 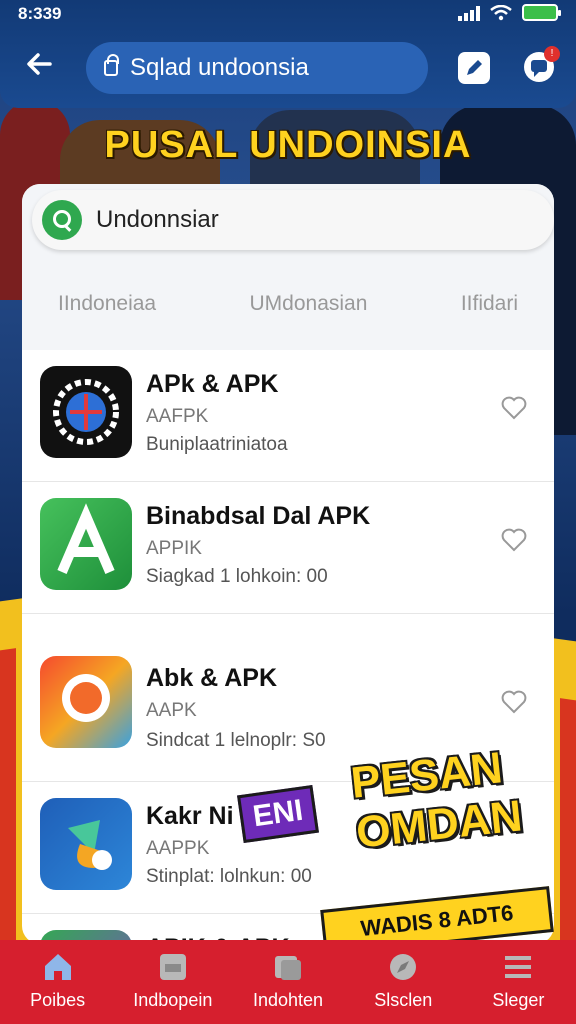 I want to click on notification-badge: !, so click(x=552, y=54).